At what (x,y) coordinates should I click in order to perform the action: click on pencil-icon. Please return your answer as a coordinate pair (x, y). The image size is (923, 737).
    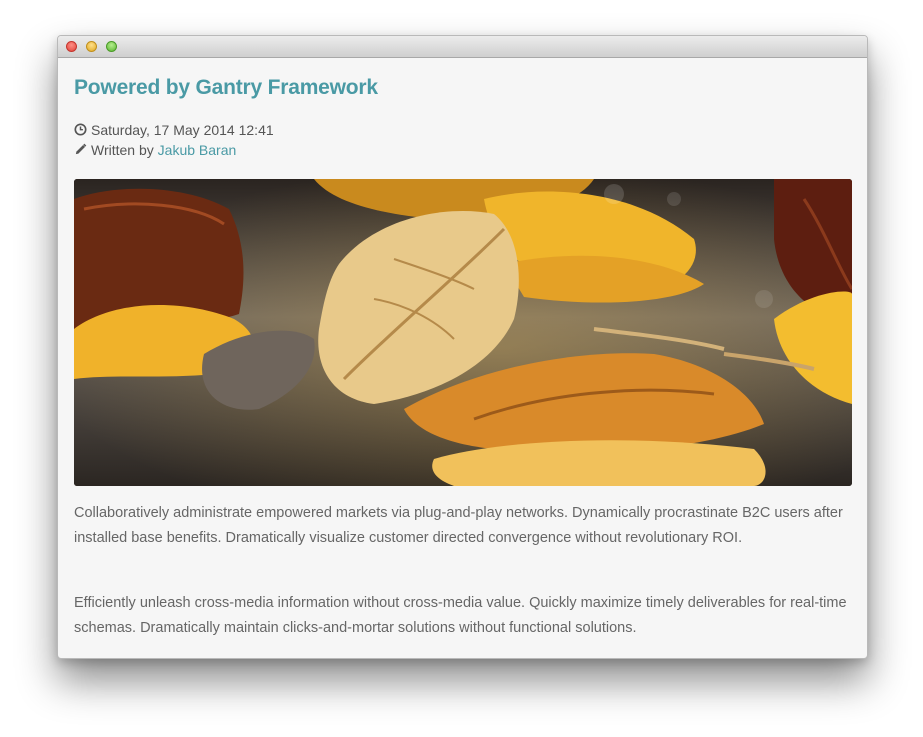
    Looking at the image, I should click on (81, 149).